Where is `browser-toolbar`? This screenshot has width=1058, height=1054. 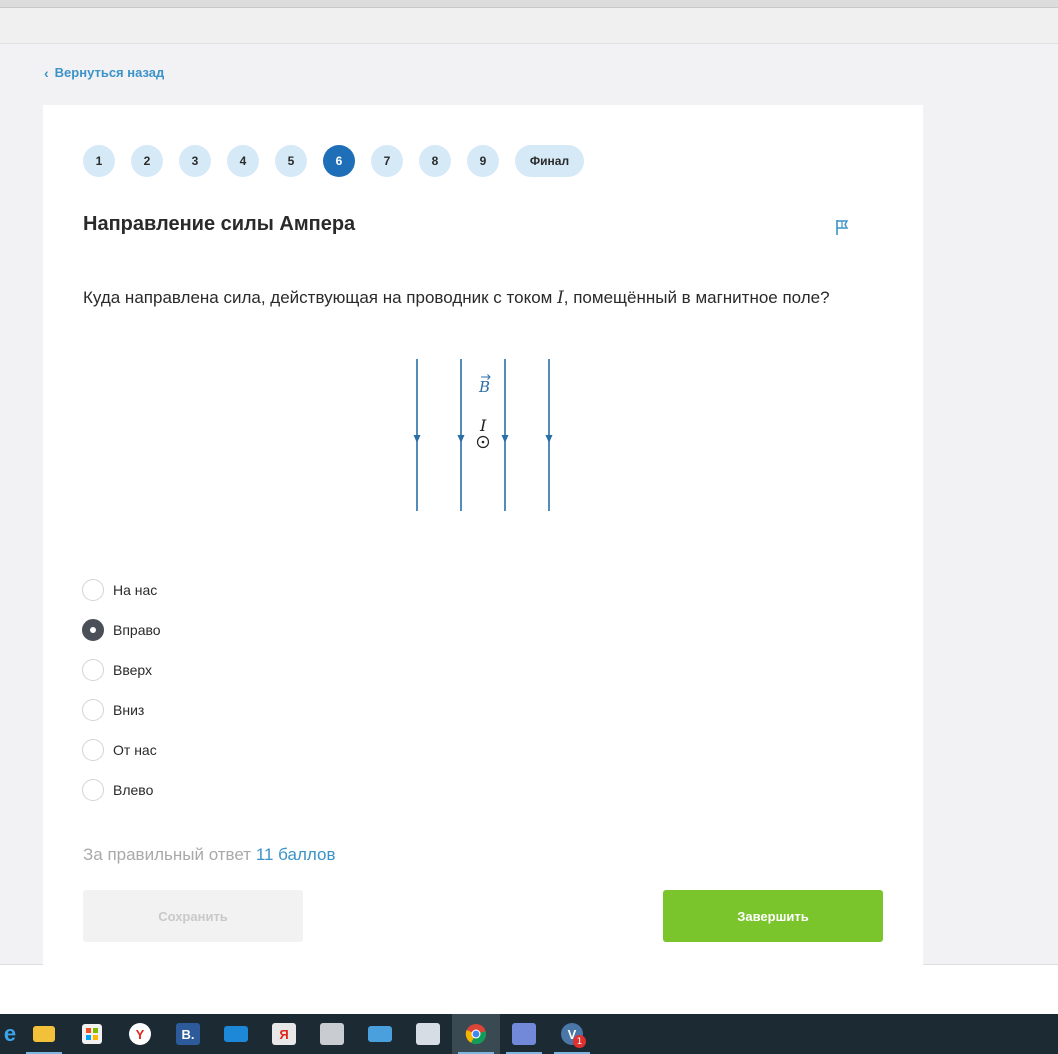
browser-toolbar is located at coordinates (529, 26).